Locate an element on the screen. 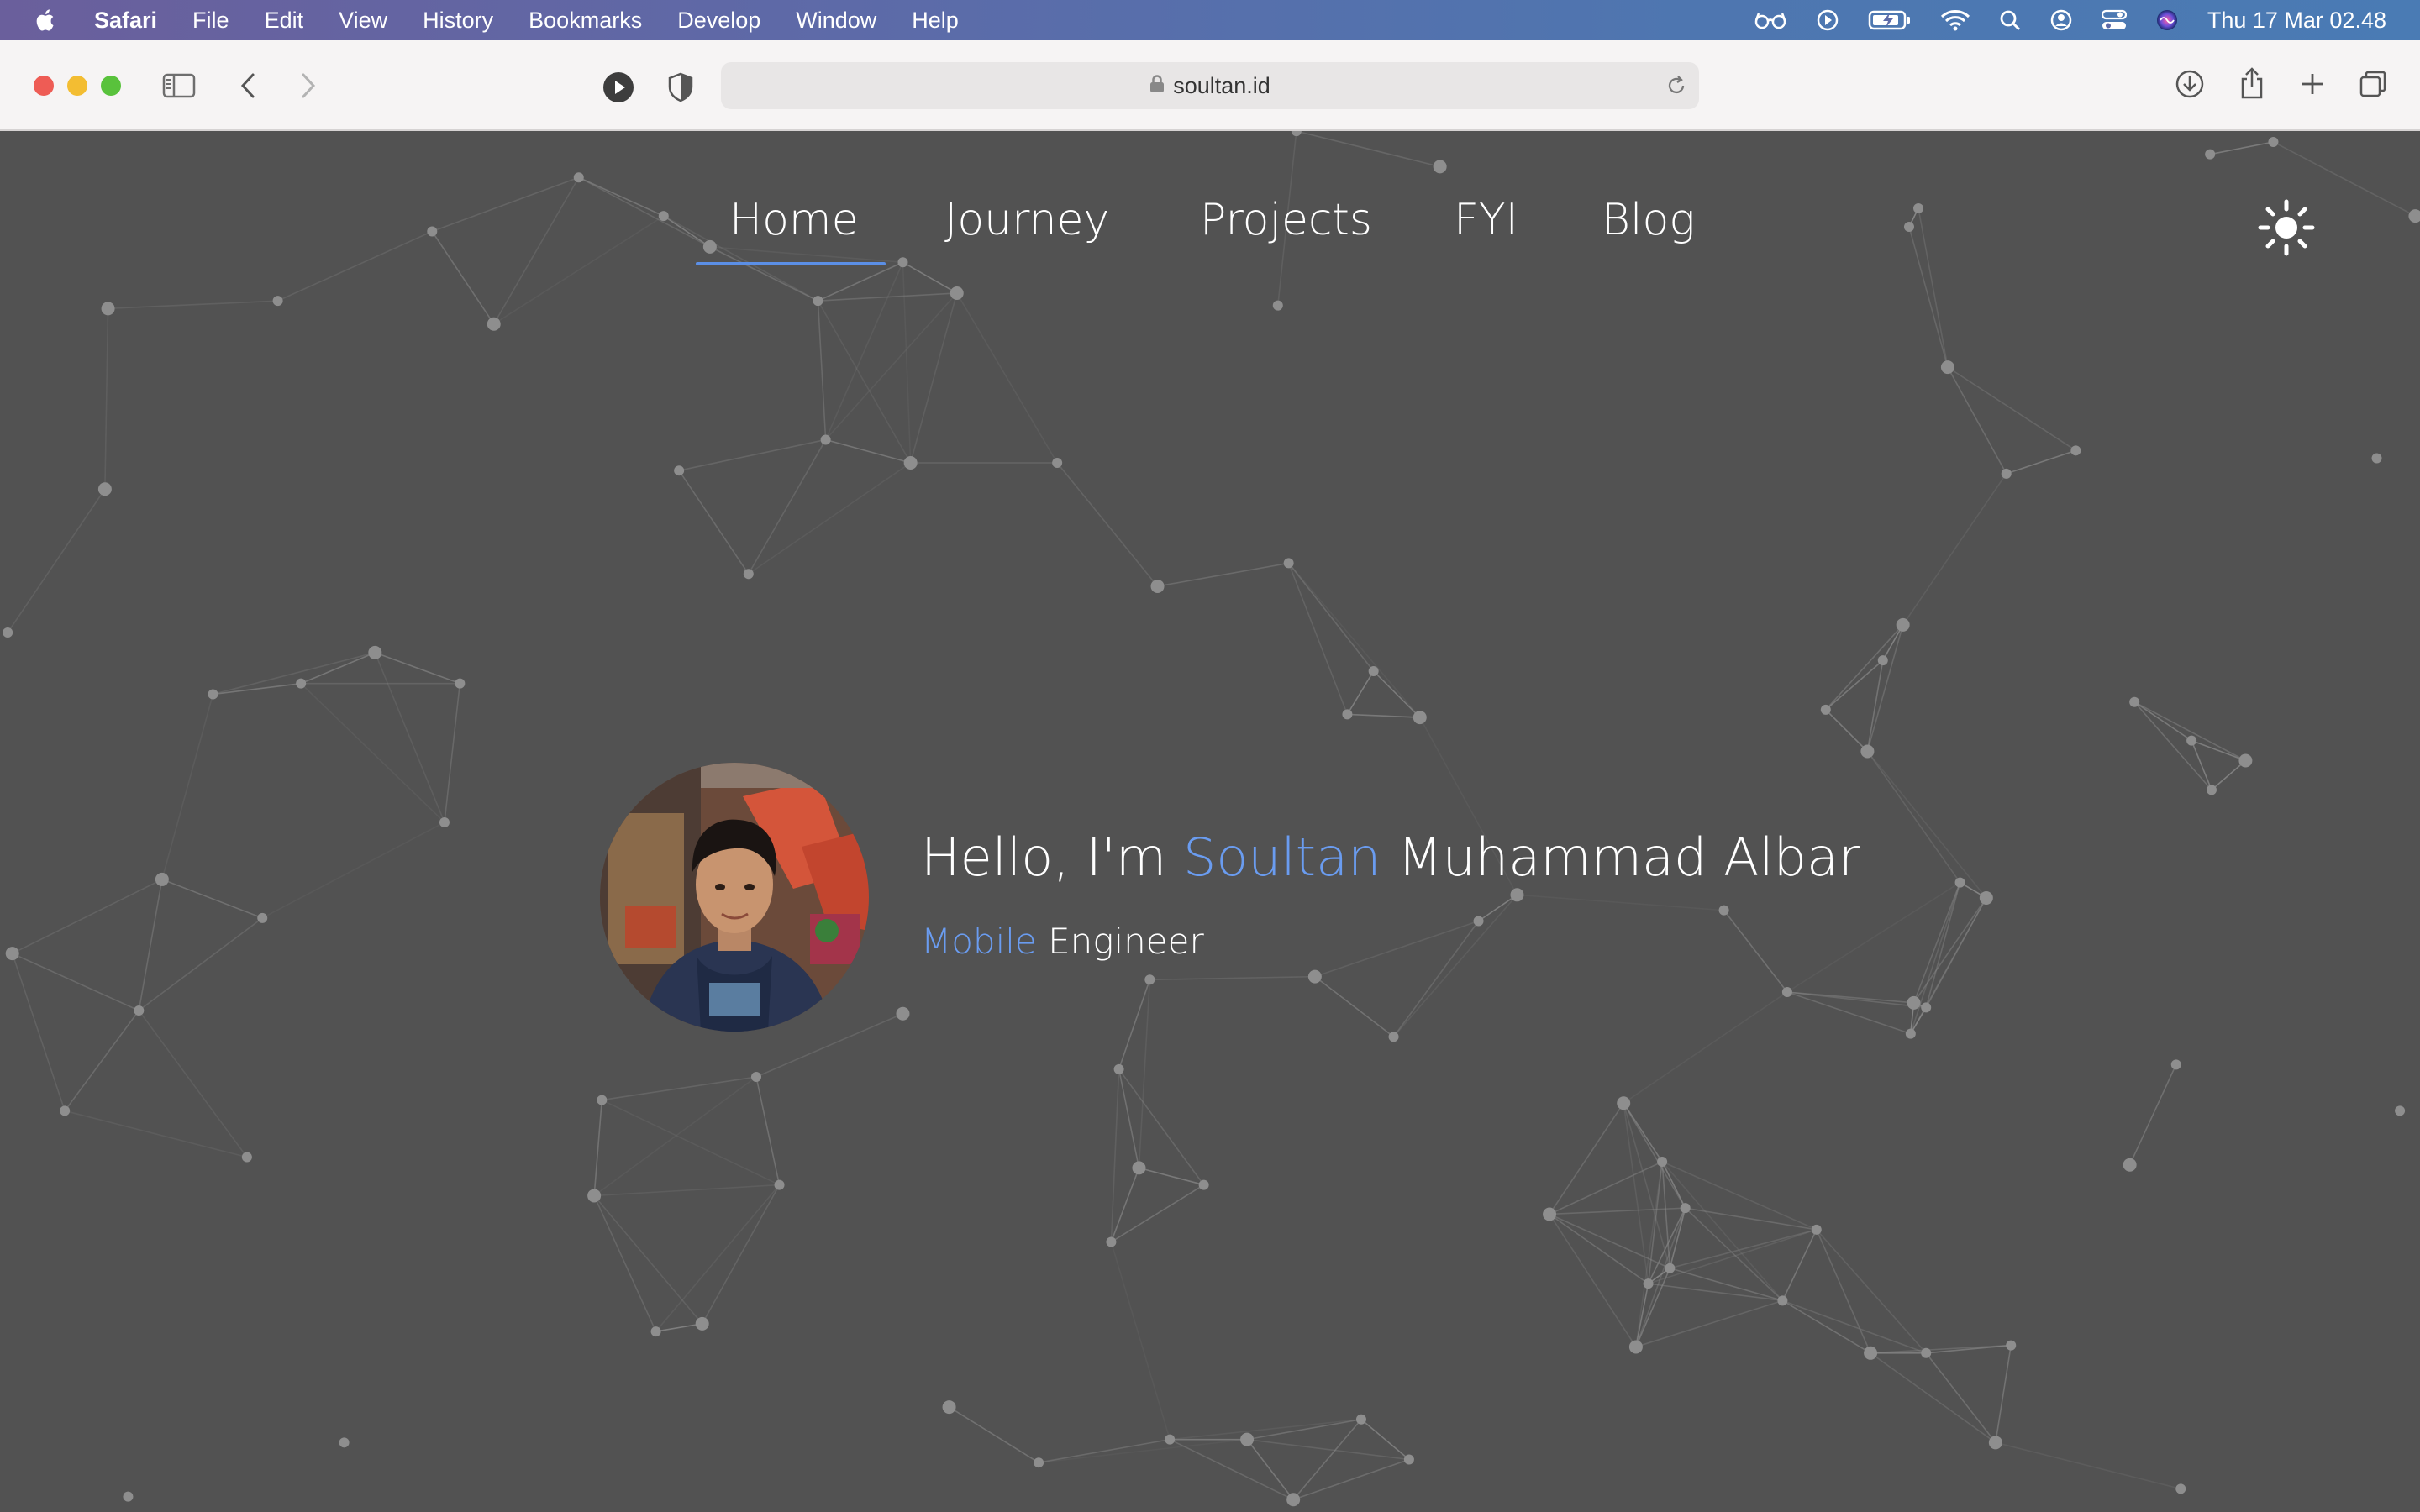 Image resolution: width=2420 pixels, height=1512 pixels. menu-help: Help is located at coordinates (935, 21).